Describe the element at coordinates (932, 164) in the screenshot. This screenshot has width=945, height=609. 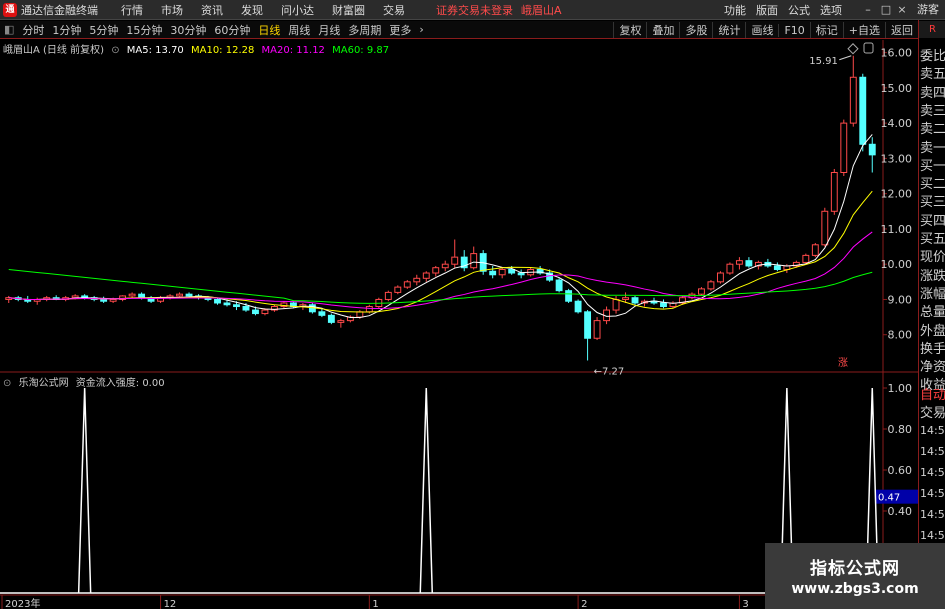
I see `quote-label-6: 买一` at that location.